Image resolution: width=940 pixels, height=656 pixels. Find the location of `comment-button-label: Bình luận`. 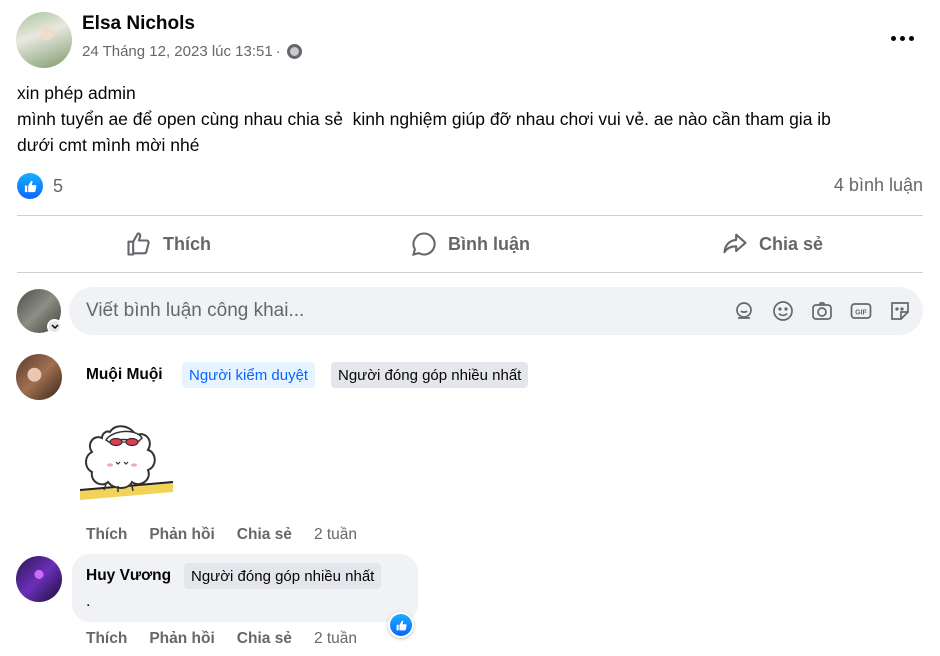

comment-button-label: Bình luận is located at coordinates (489, 243).